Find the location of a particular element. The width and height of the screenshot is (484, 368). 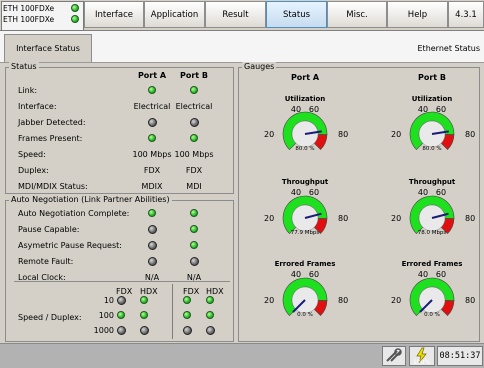

status-port-a-header: Port A is located at coordinates (152, 75).